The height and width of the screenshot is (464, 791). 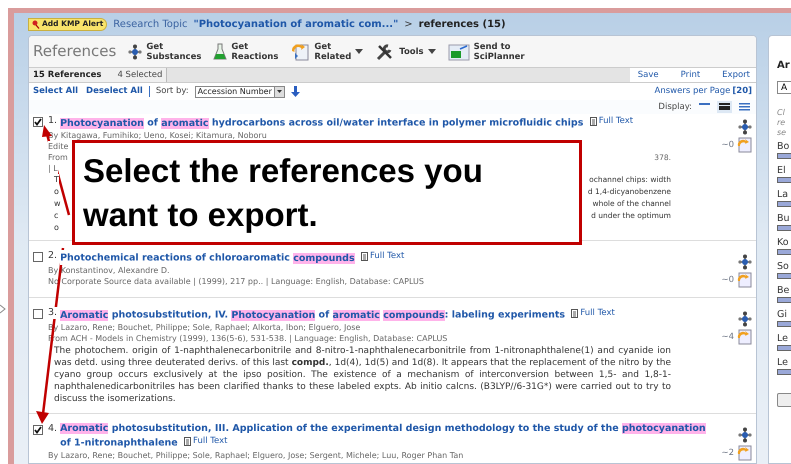 I want to click on reference-authors: By Lazaro, Rene; Bouchet, Philippe; Sole, Raphael; Elguero, Jose; Sergent, Michele; Luu, Roger Phan Tan, so click(x=256, y=455).